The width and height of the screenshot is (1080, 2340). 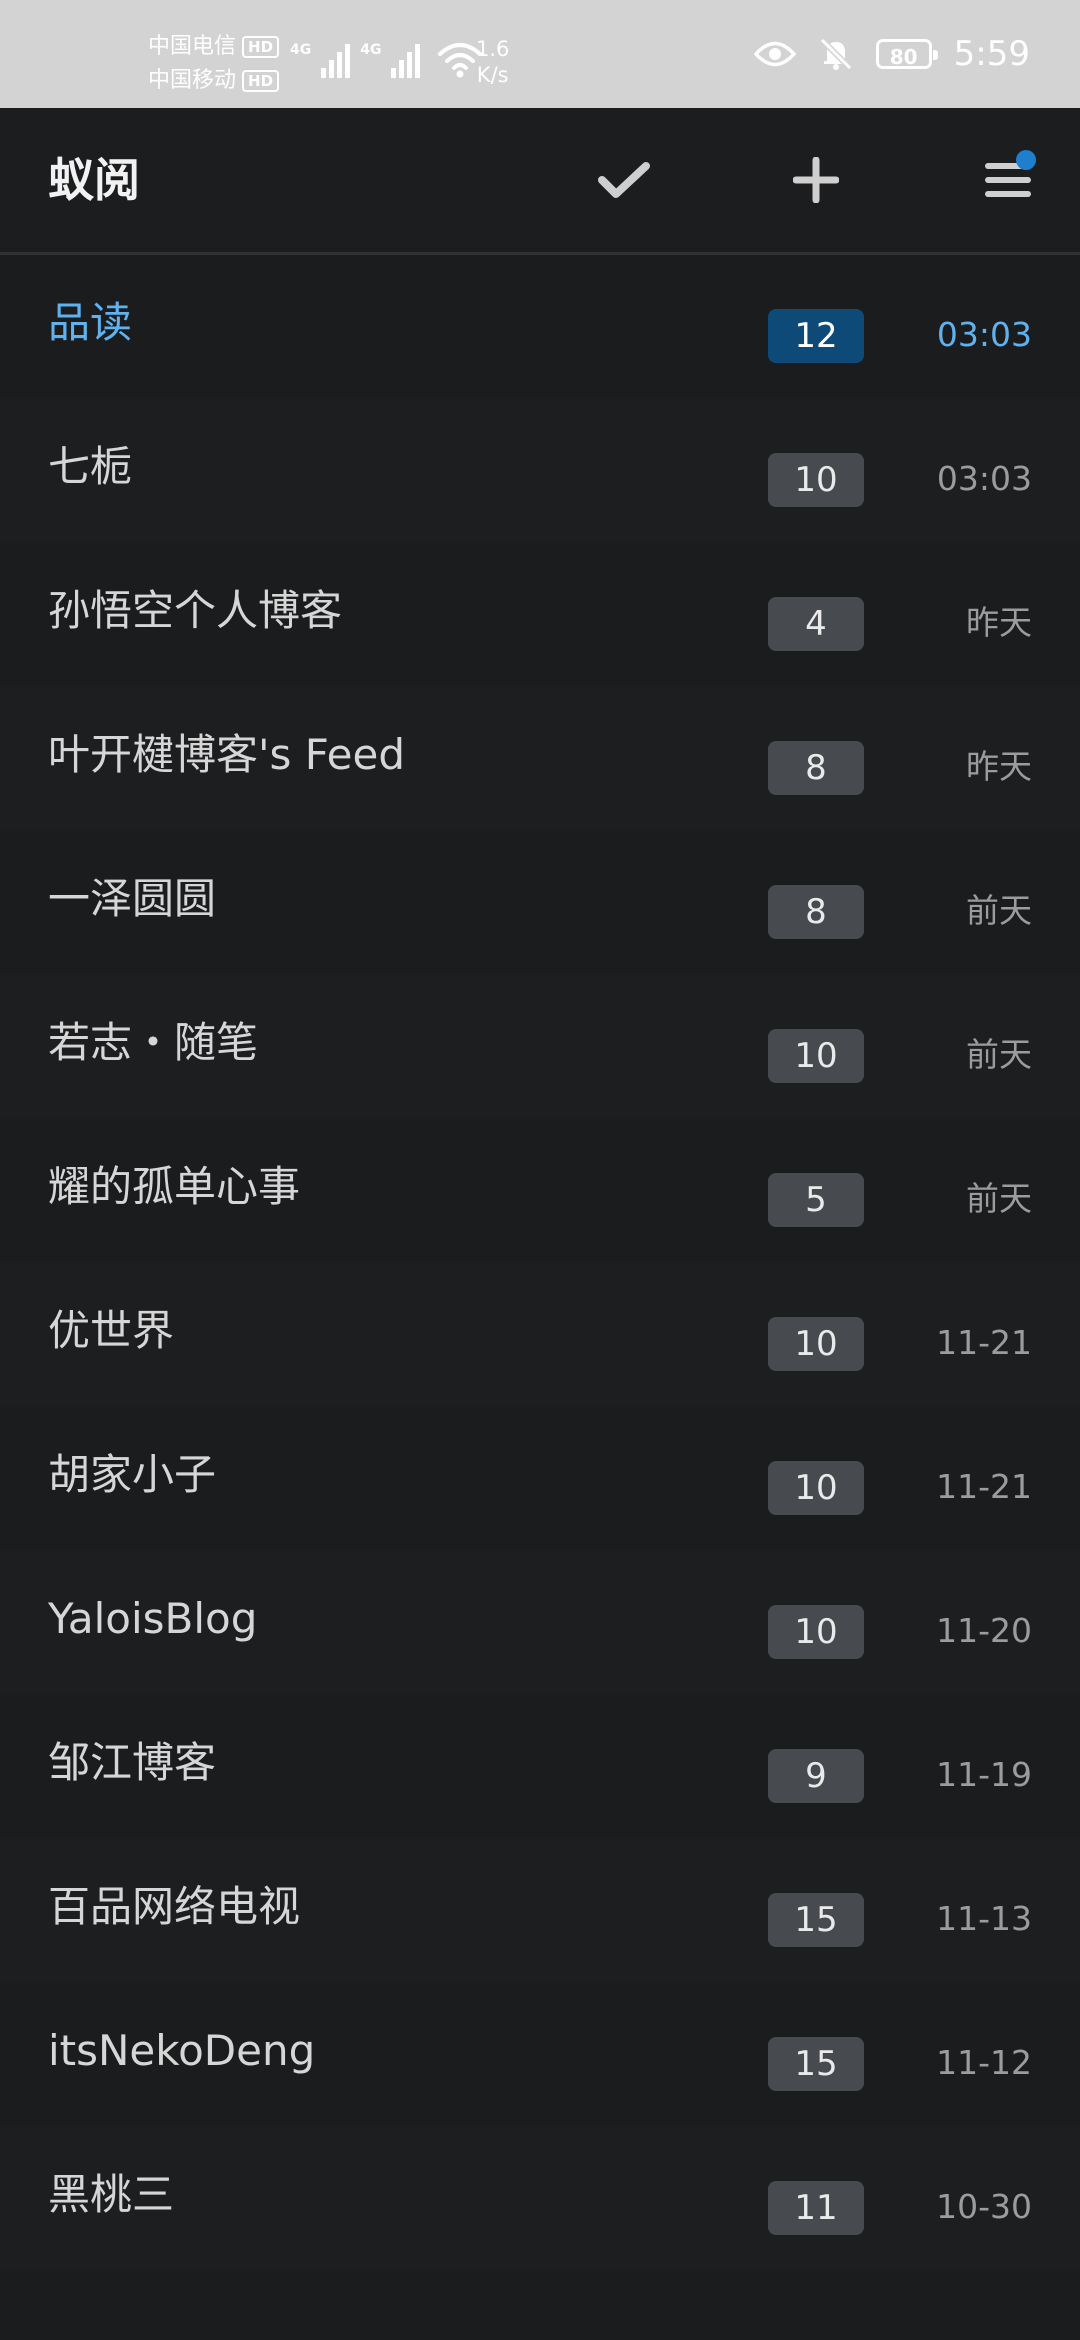 I want to click on feed-updated-time: 11-12, so click(x=984, y=2062).